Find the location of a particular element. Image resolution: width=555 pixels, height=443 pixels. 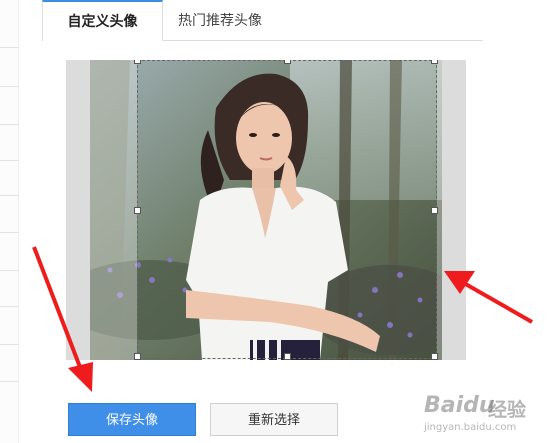

avatar-tabs: 自定义头像 热门推荐头像 is located at coordinates (262, 20).